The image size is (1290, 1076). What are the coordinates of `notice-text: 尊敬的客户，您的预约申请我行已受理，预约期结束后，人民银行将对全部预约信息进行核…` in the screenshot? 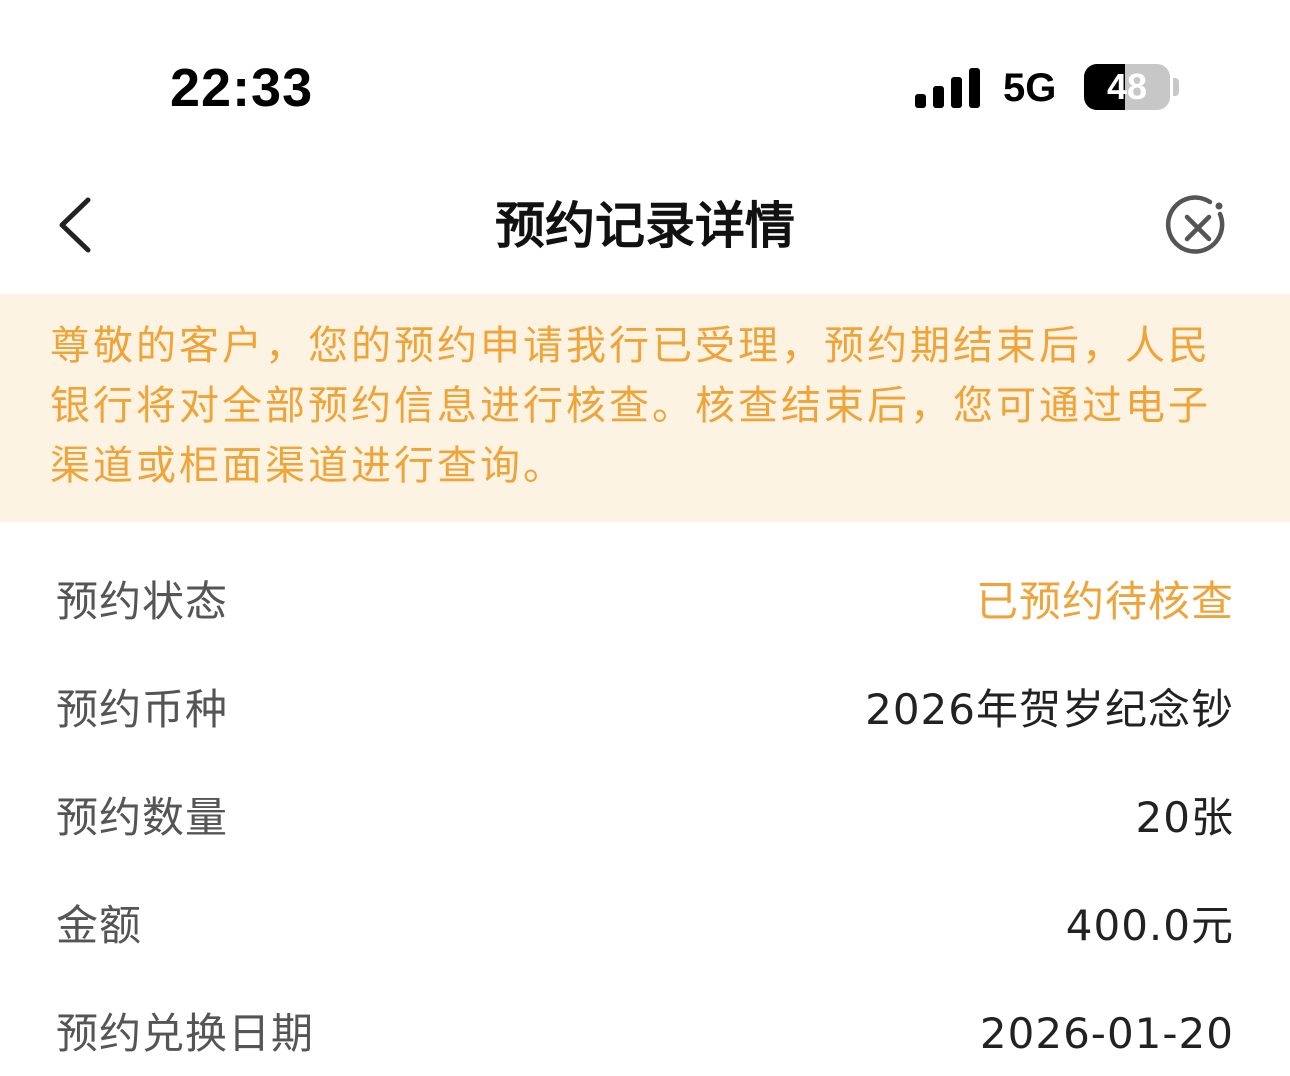 It's located at (630, 406).